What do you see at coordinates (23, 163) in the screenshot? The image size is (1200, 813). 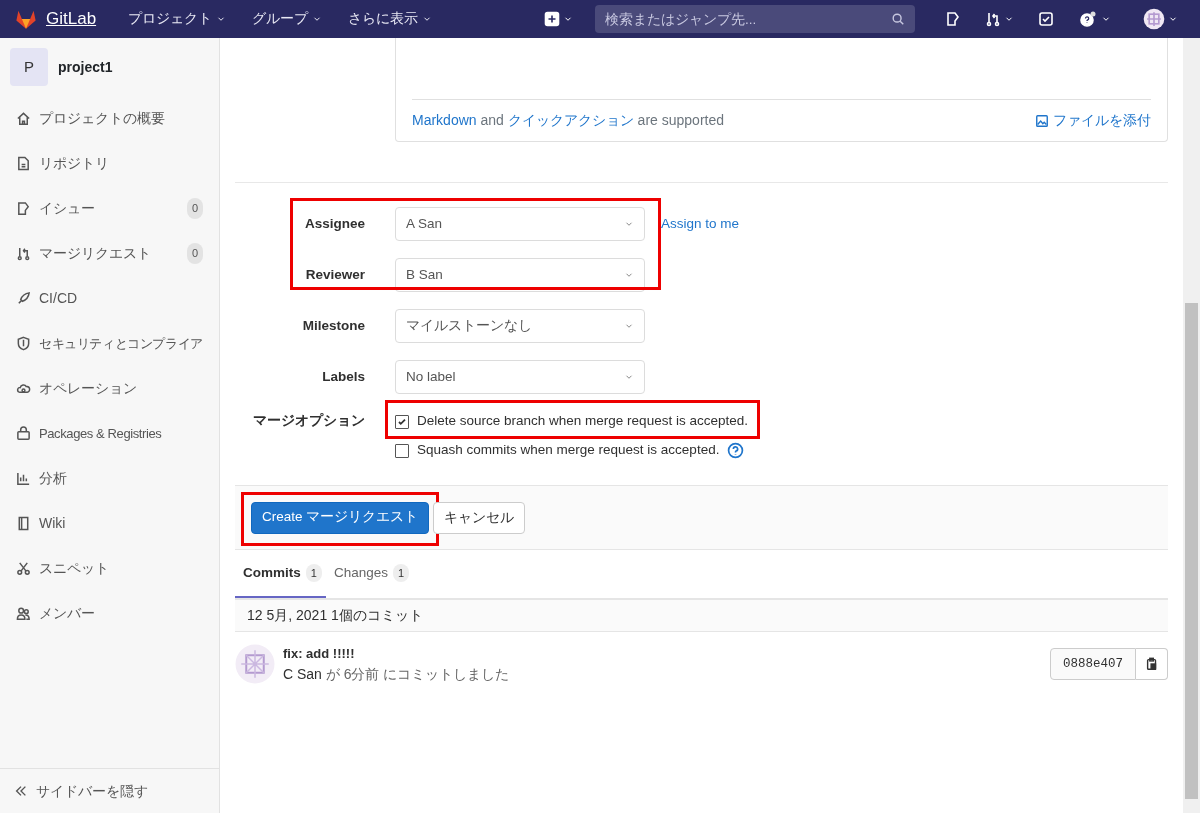 I see `document-icon` at bounding box center [23, 163].